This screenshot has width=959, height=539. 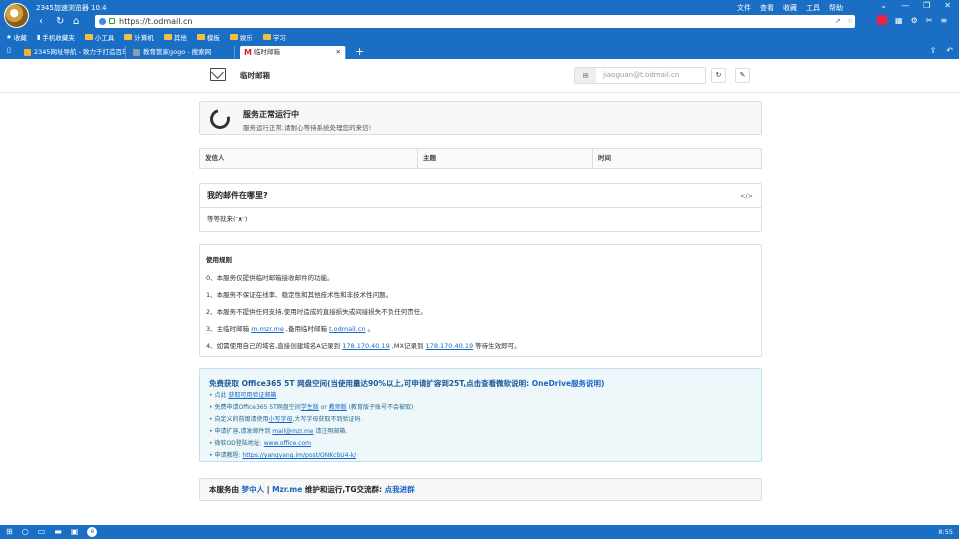 What do you see at coordinates (25, 532) in the screenshot?
I see `search-icon: ○` at bounding box center [25, 532].